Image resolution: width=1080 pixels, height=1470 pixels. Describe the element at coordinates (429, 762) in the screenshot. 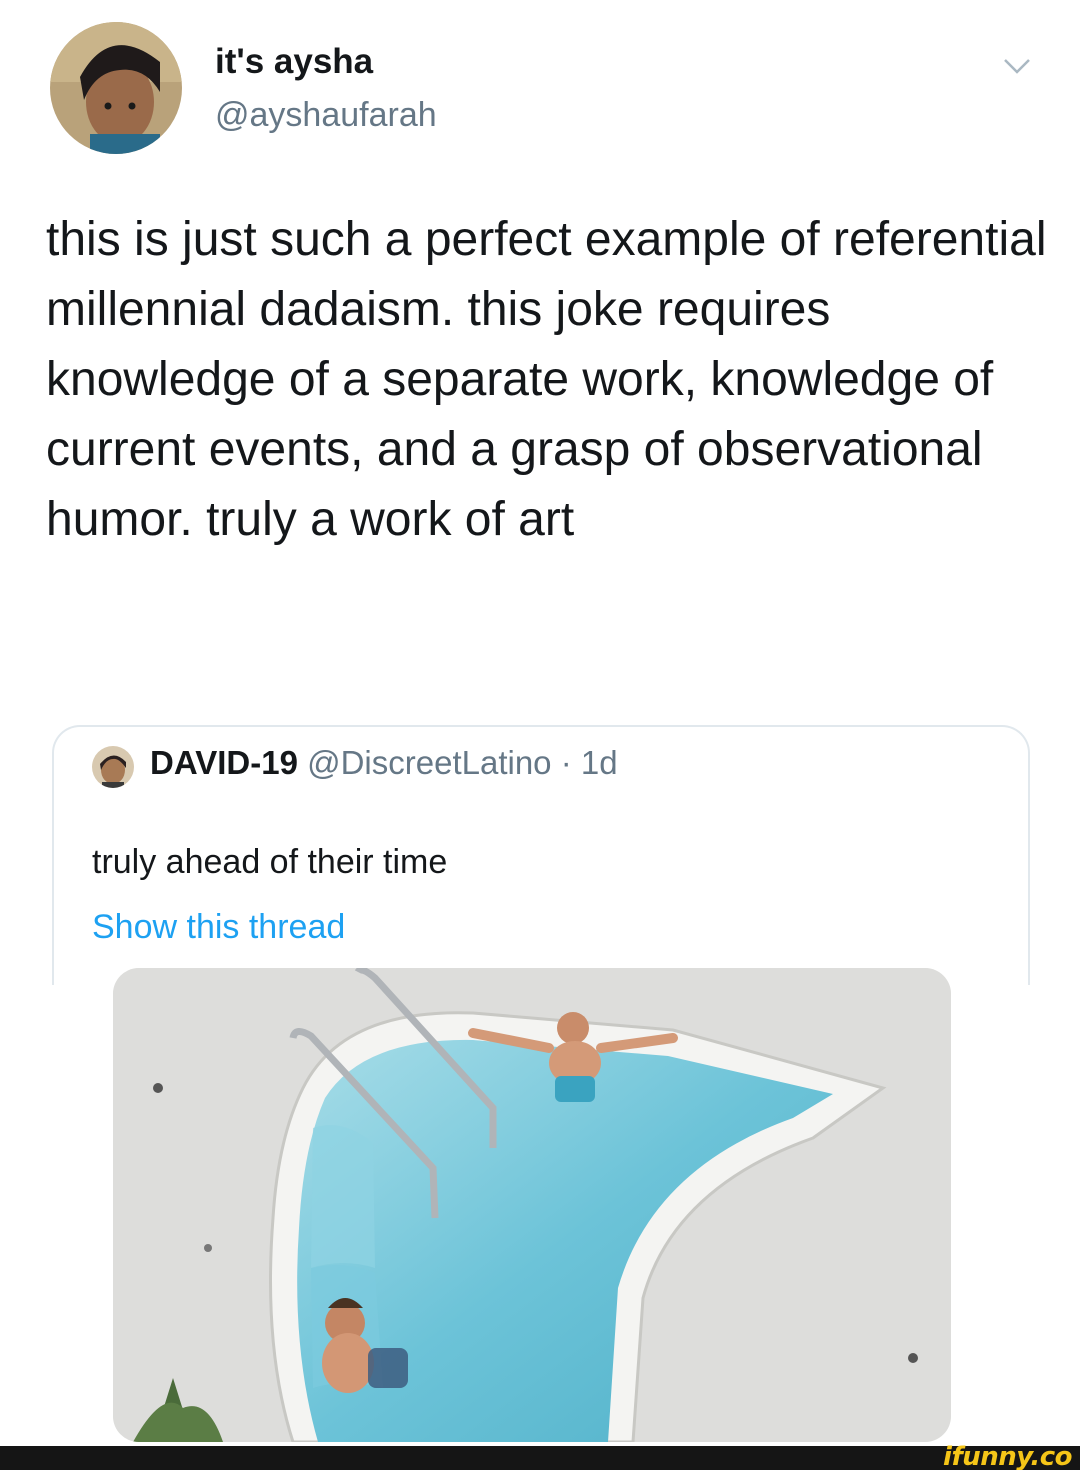

I see `quoted-author-handle: @DiscreetLatino` at that location.